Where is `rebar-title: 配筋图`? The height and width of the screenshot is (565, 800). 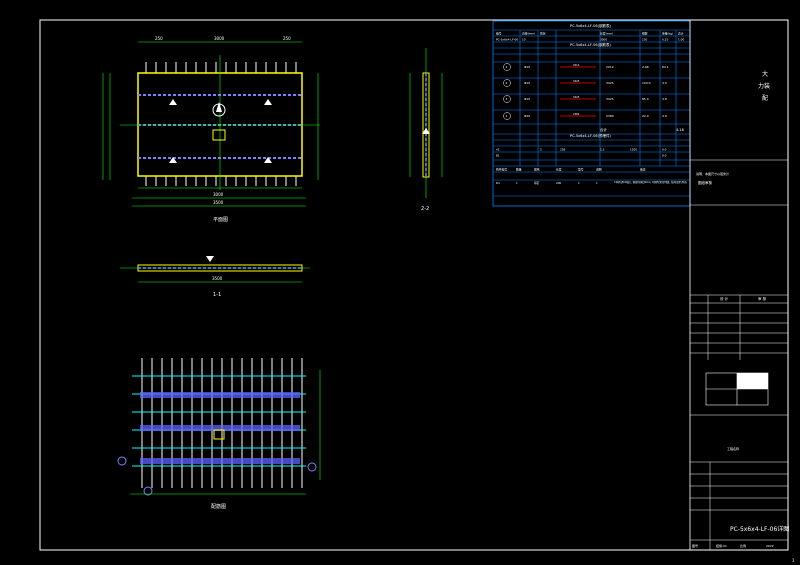
rebar-title: 配筋图 is located at coordinates (218, 506).